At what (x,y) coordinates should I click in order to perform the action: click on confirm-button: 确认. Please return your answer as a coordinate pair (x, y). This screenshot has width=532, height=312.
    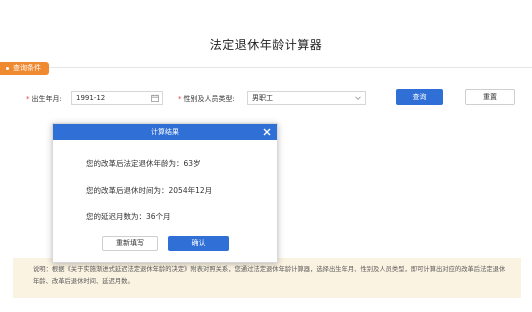
    Looking at the image, I should click on (198, 243).